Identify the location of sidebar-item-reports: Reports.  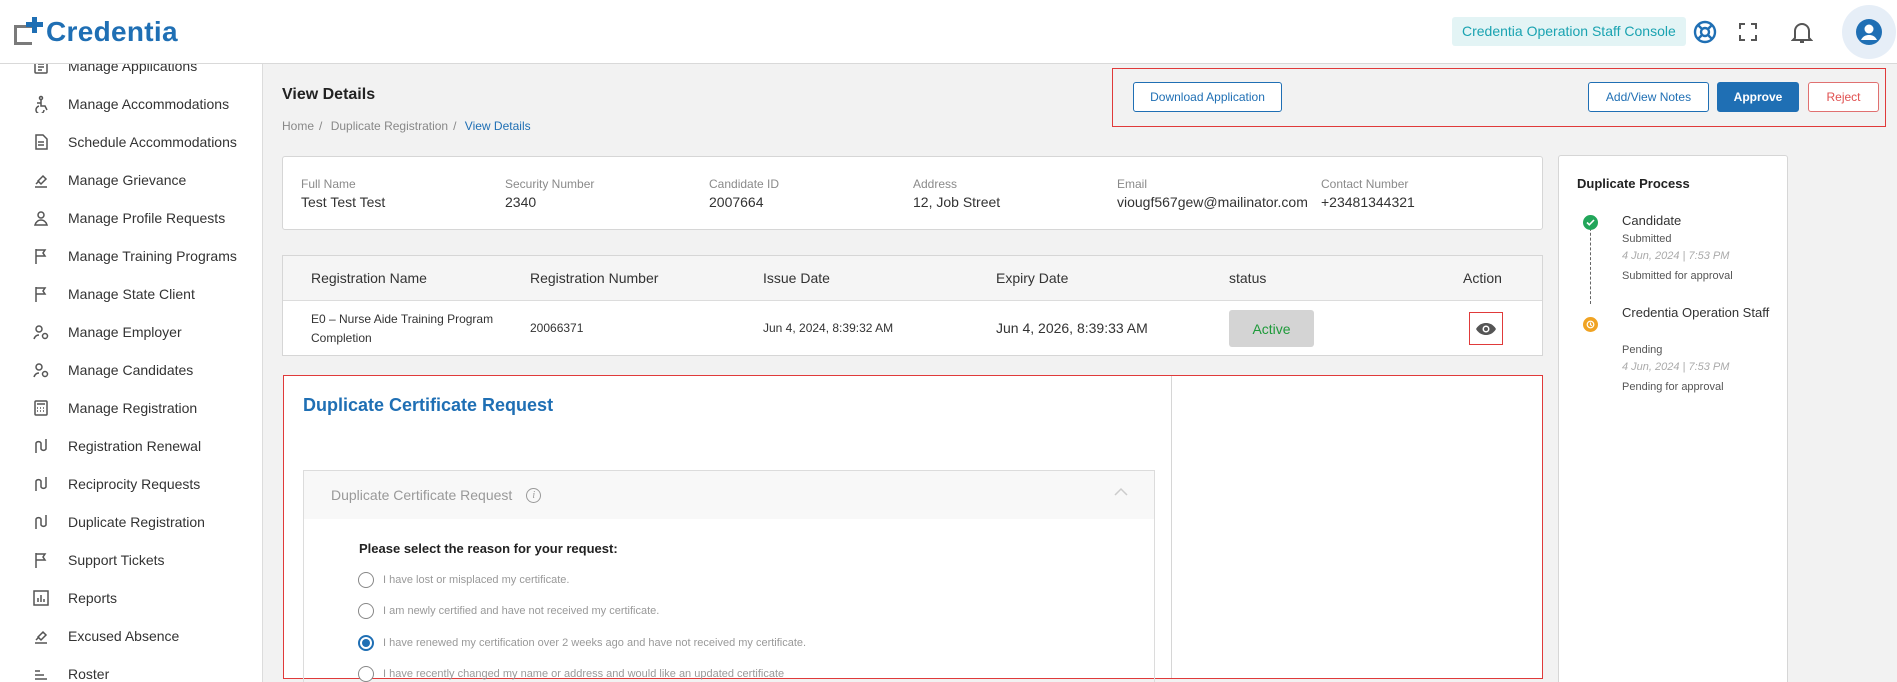
(74, 598).